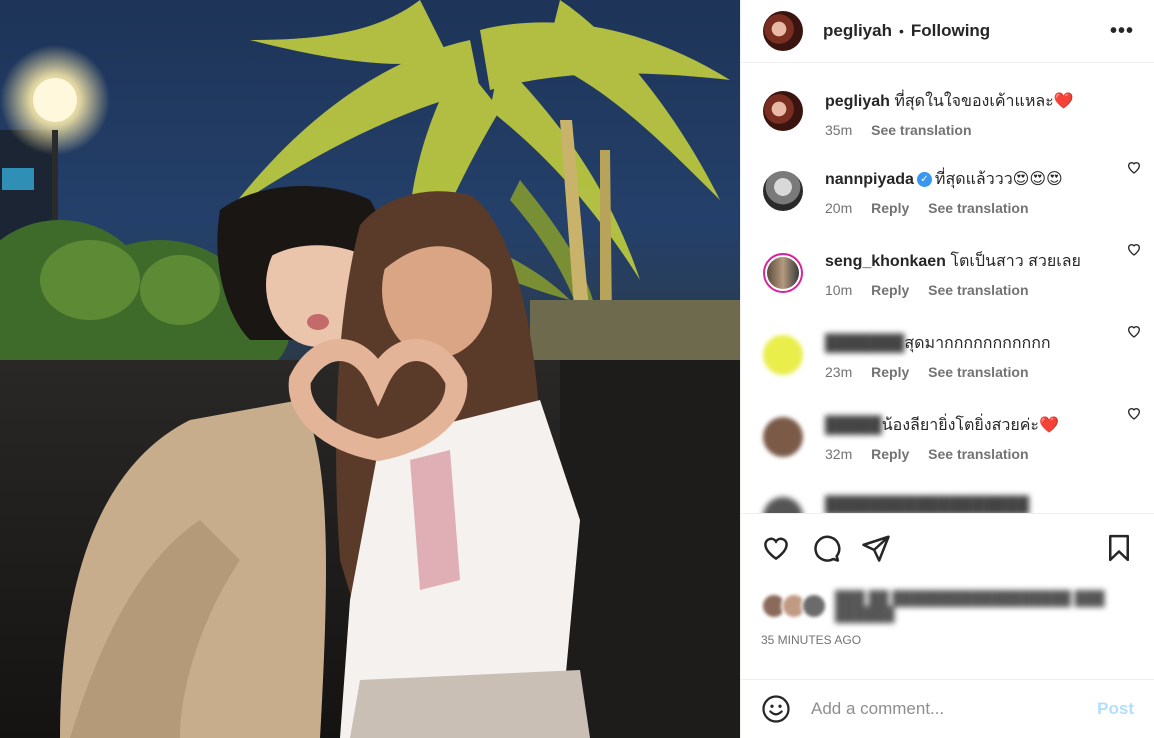 The height and width of the screenshot is (738, 1154). What do you see at coordinates (947, 493) in the screenshot?
I see `comment-item-partial: ██████████████████` at bounding box center [947, 493].